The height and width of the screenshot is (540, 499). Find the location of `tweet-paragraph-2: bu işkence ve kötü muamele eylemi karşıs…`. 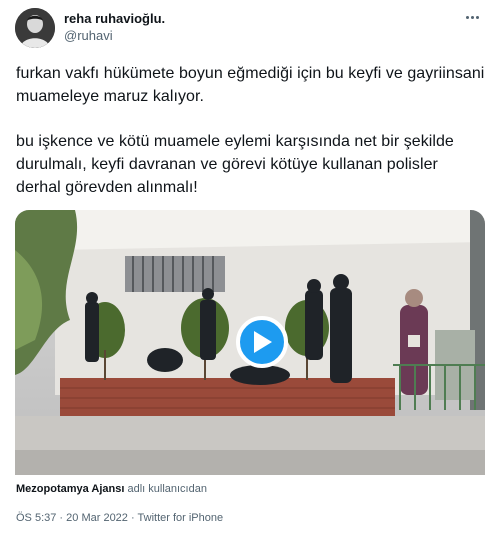

tweet-paragraph-2: bu işkence ve kötü muamele eylemi karşıs… is located at coordinates (235, 164).